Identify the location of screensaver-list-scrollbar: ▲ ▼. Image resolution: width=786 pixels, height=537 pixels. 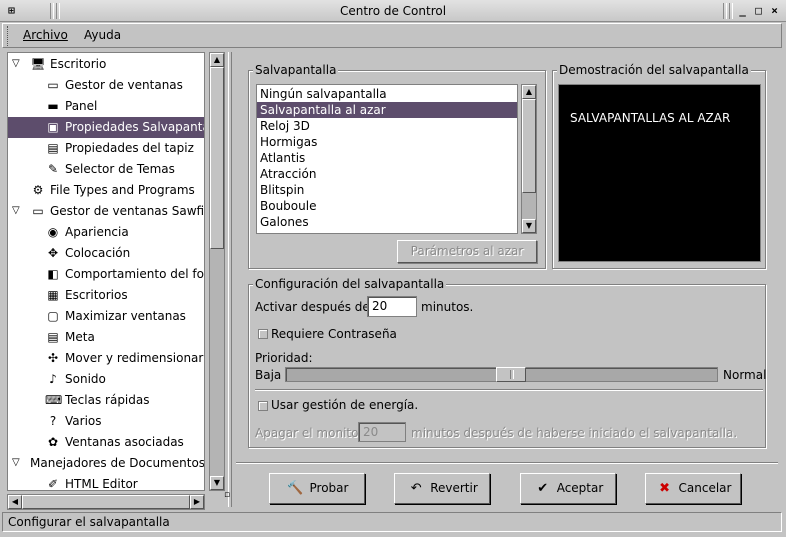
(529, 159).